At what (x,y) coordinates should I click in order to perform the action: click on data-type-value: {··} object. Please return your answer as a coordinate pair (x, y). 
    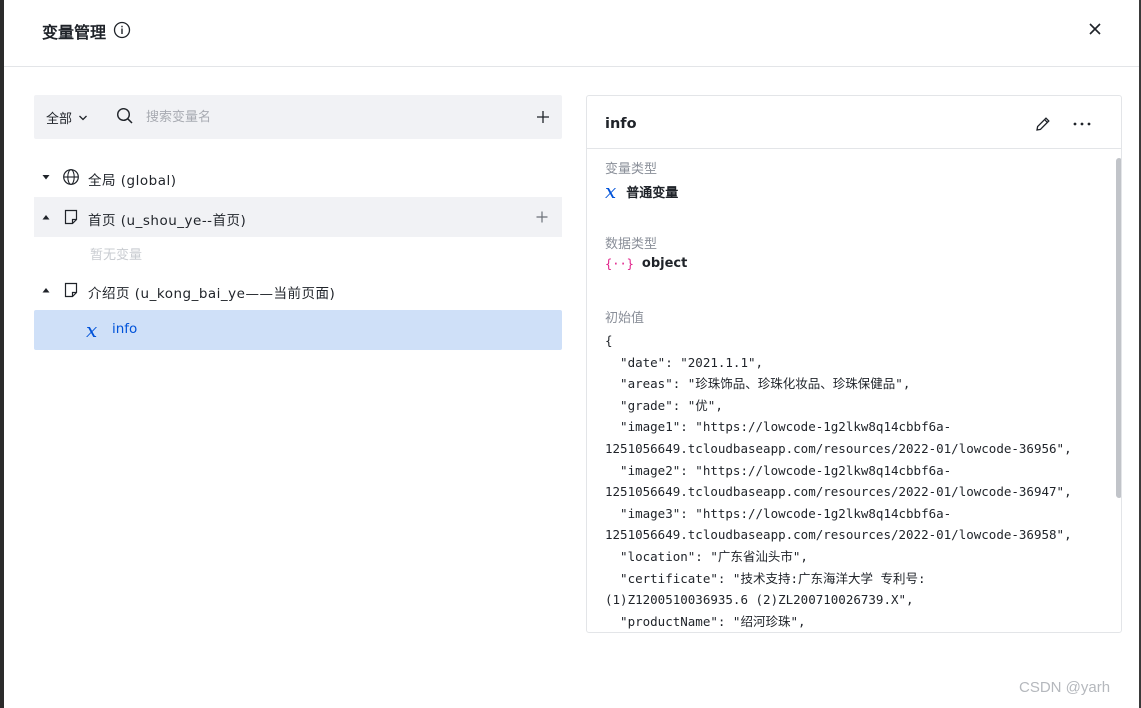
    Looking at the image, I should click on (646, 263).